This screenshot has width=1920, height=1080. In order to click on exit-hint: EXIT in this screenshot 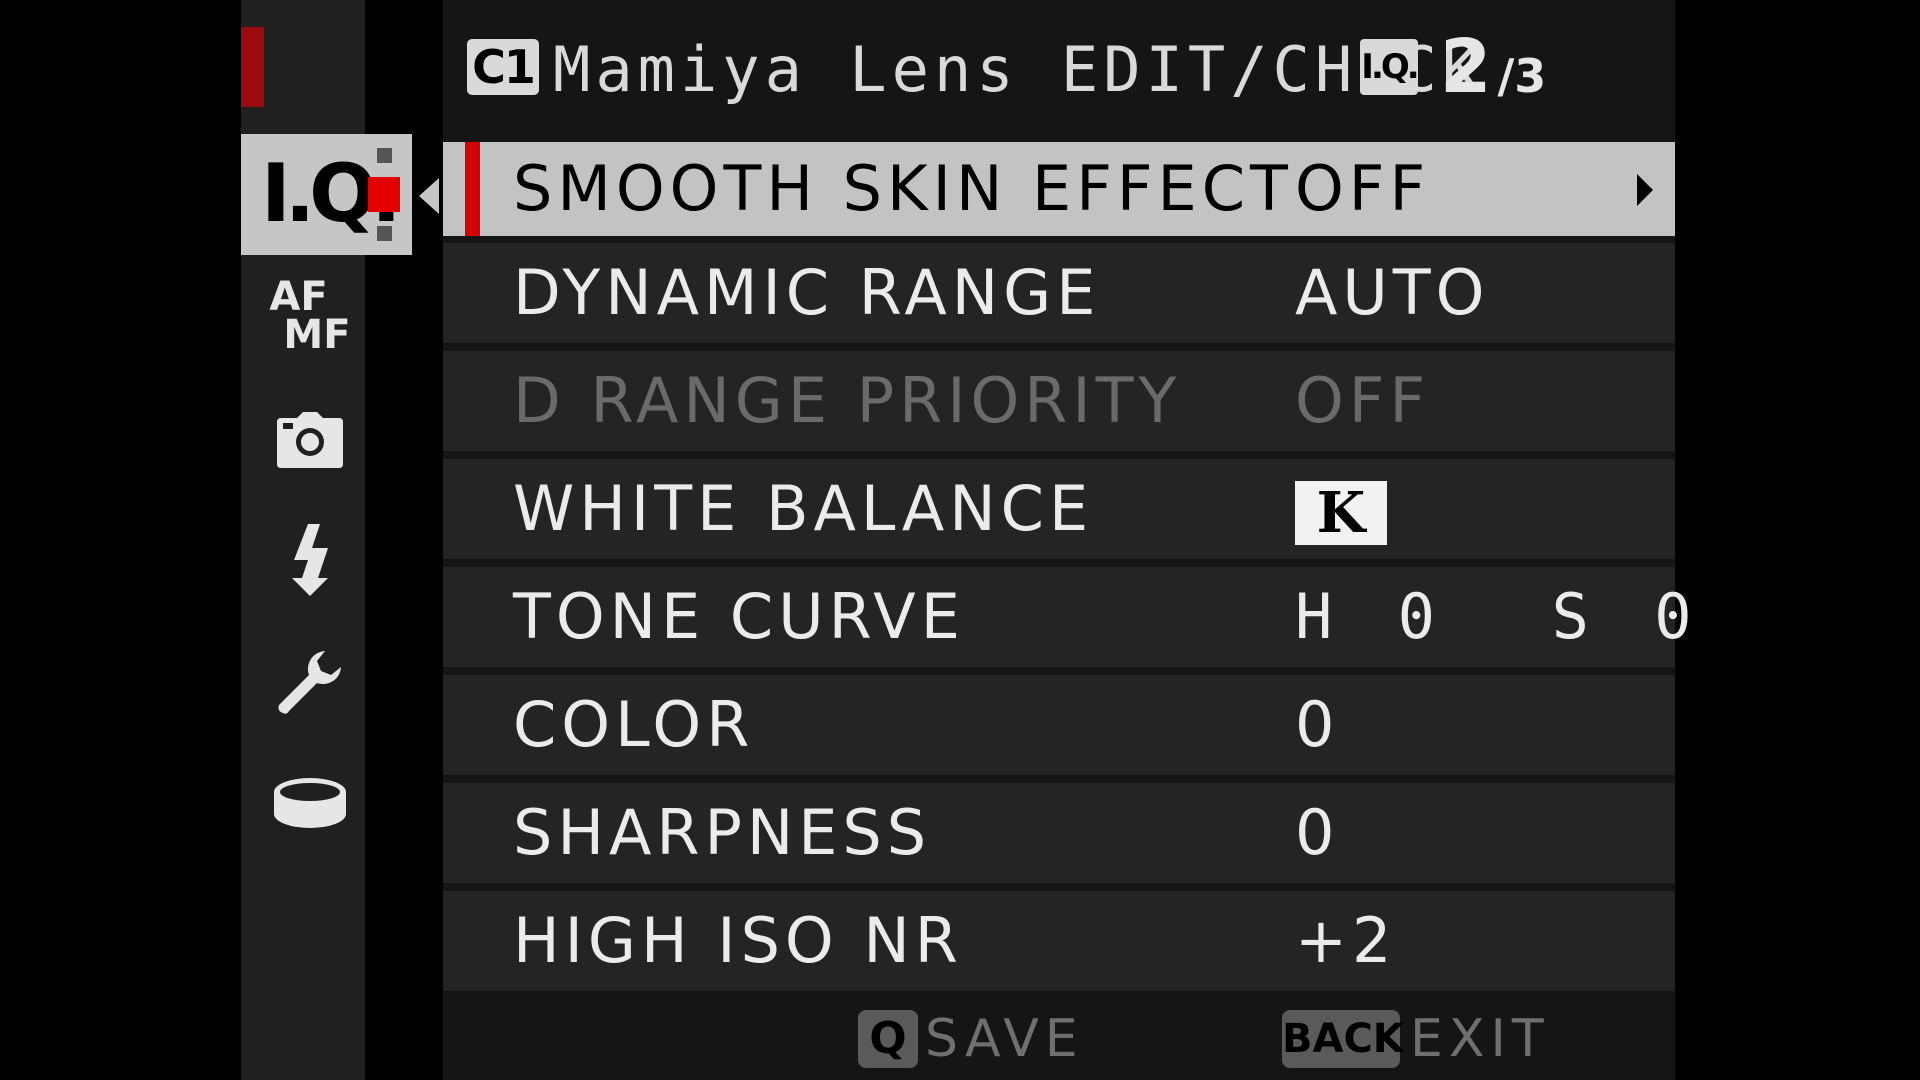, I will do `click(1480, 1039)`.